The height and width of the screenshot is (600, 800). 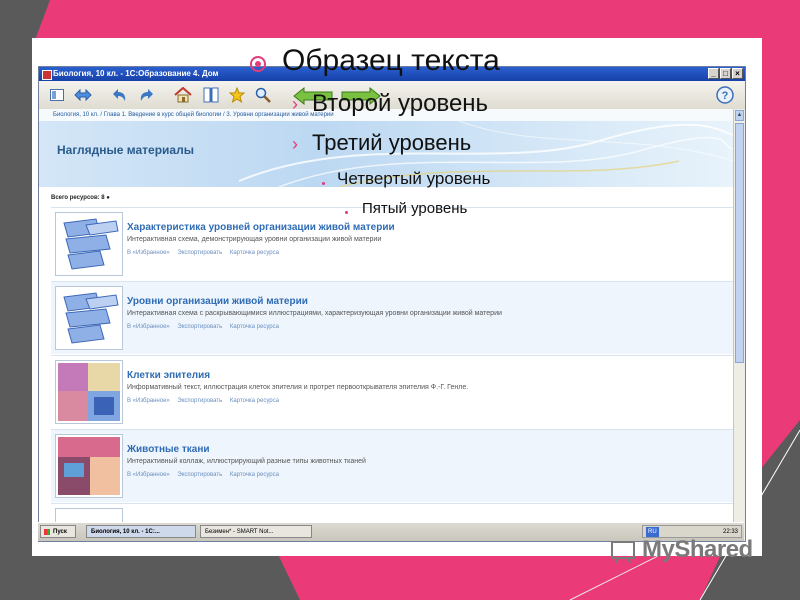 I want to click on book-icon, so click(x=211, y=95).